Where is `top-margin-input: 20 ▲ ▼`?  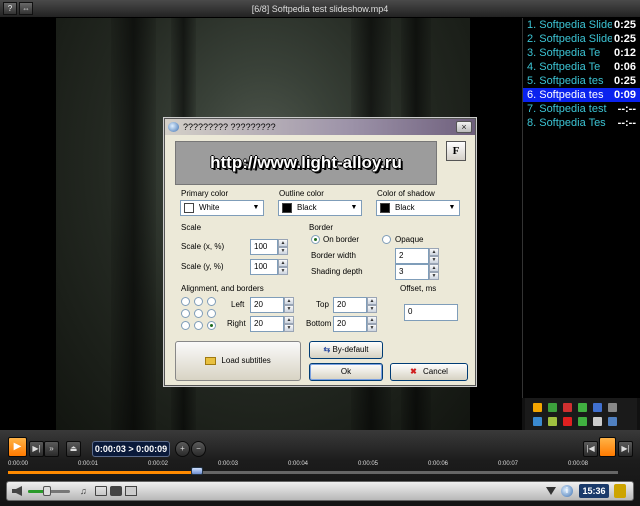 top-margin-input: 20 ▲ ▼ is located at coordinates (355, 305).